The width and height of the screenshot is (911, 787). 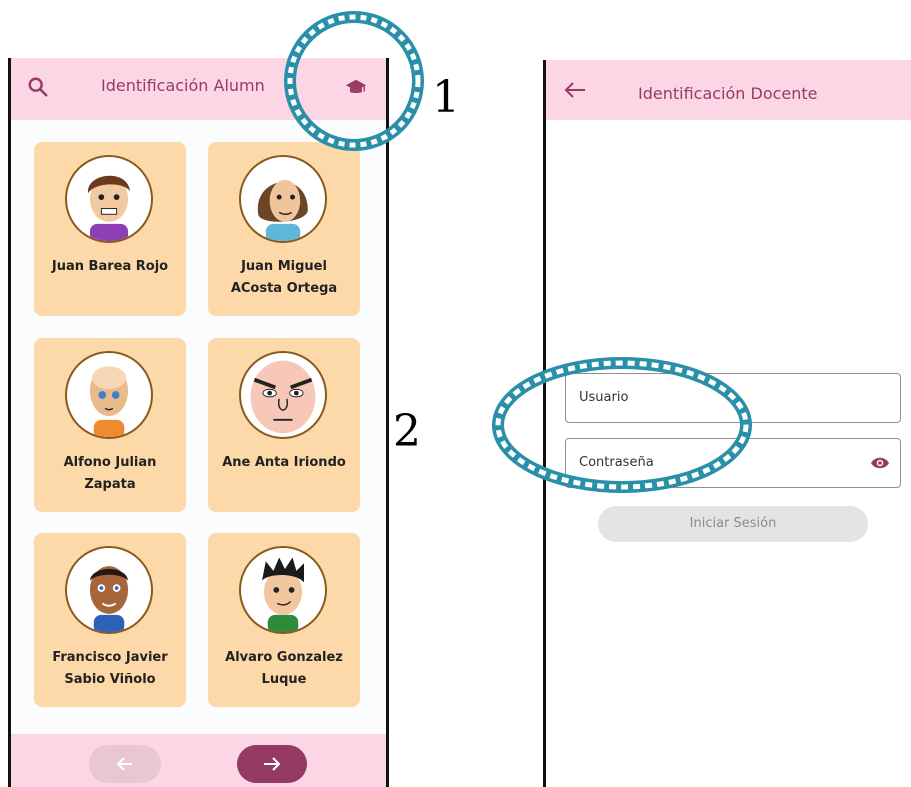 What do you see at coordinates (728, 93) in the screenshot?
I see `screen-title: Identificación Docente` at bounding box center [728, 93].